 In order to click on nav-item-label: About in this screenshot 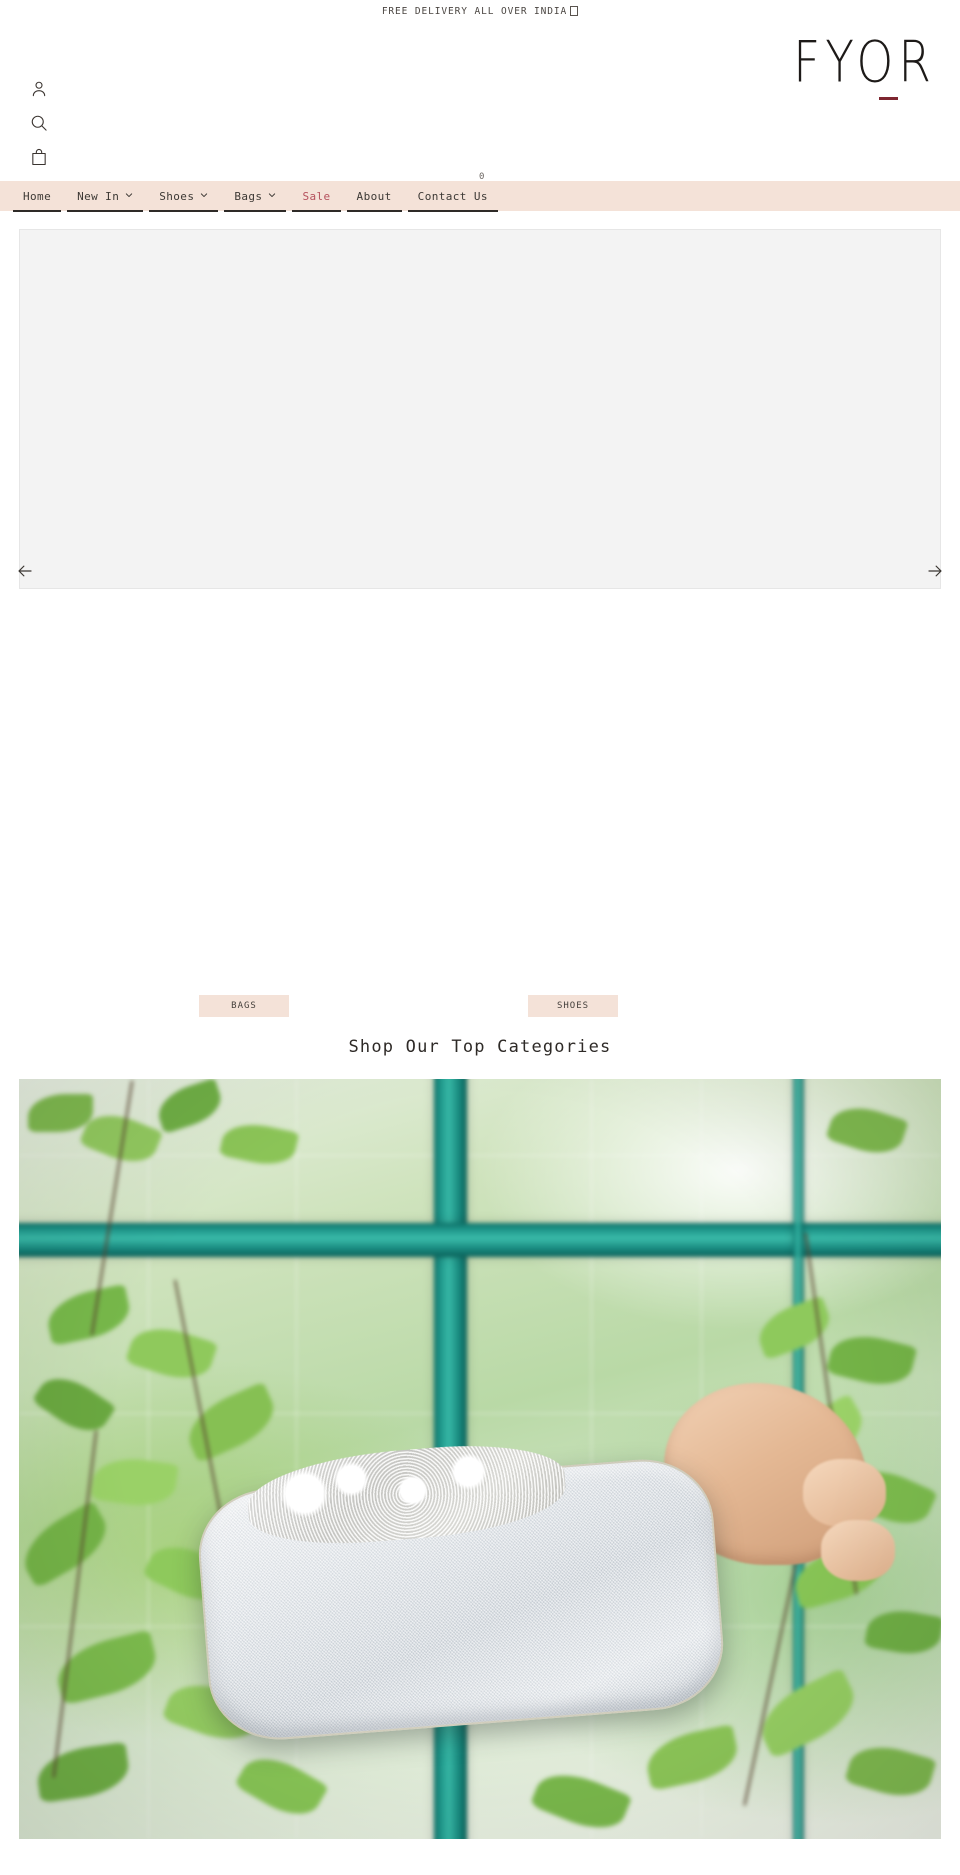, I will do `click(374, 196)`.